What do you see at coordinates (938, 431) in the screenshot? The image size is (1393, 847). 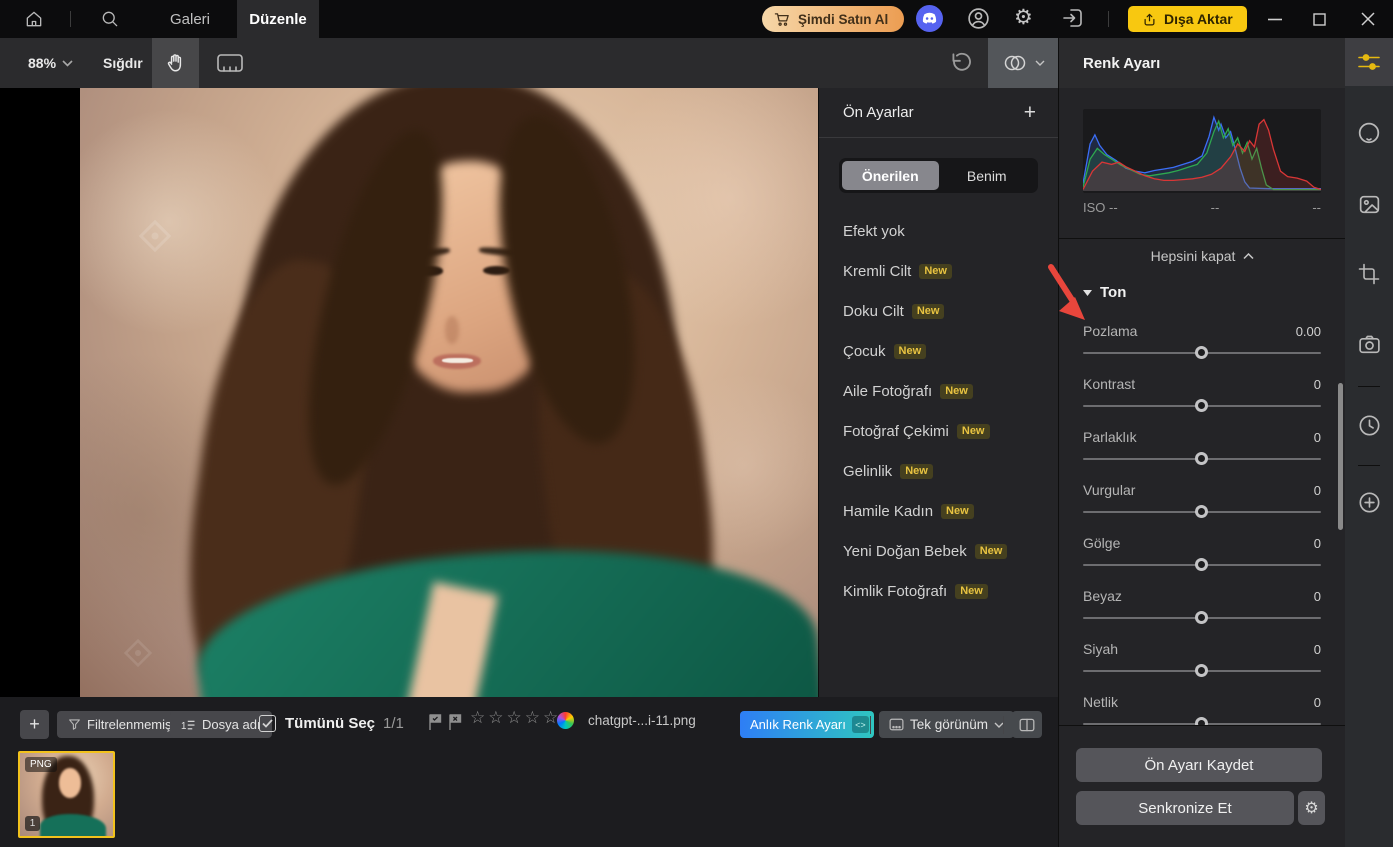 I see `preset-item: Fotoğraf Çekimi New` at bounding box center [938, 431].